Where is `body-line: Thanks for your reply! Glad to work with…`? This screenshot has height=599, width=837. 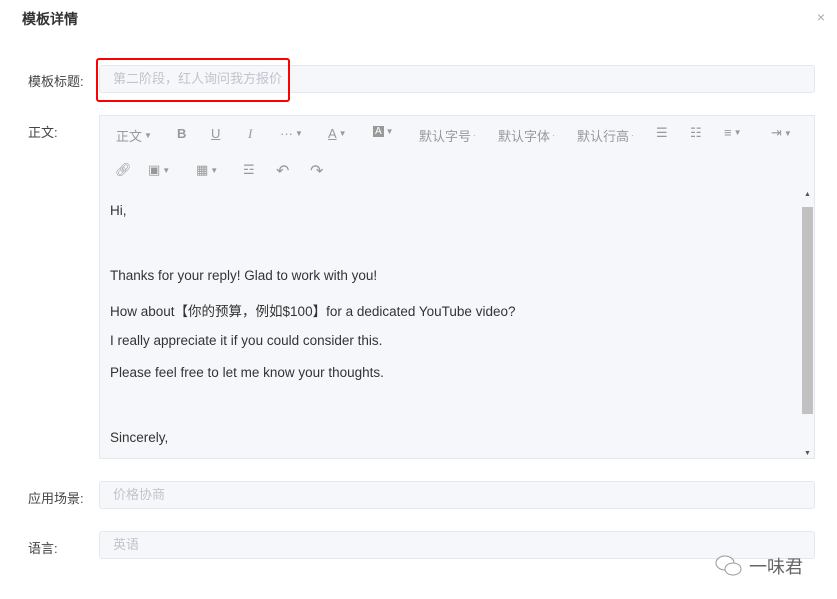 body-line: Thanks for your reply! Glad to work with… is located at coordinates (244, 275).